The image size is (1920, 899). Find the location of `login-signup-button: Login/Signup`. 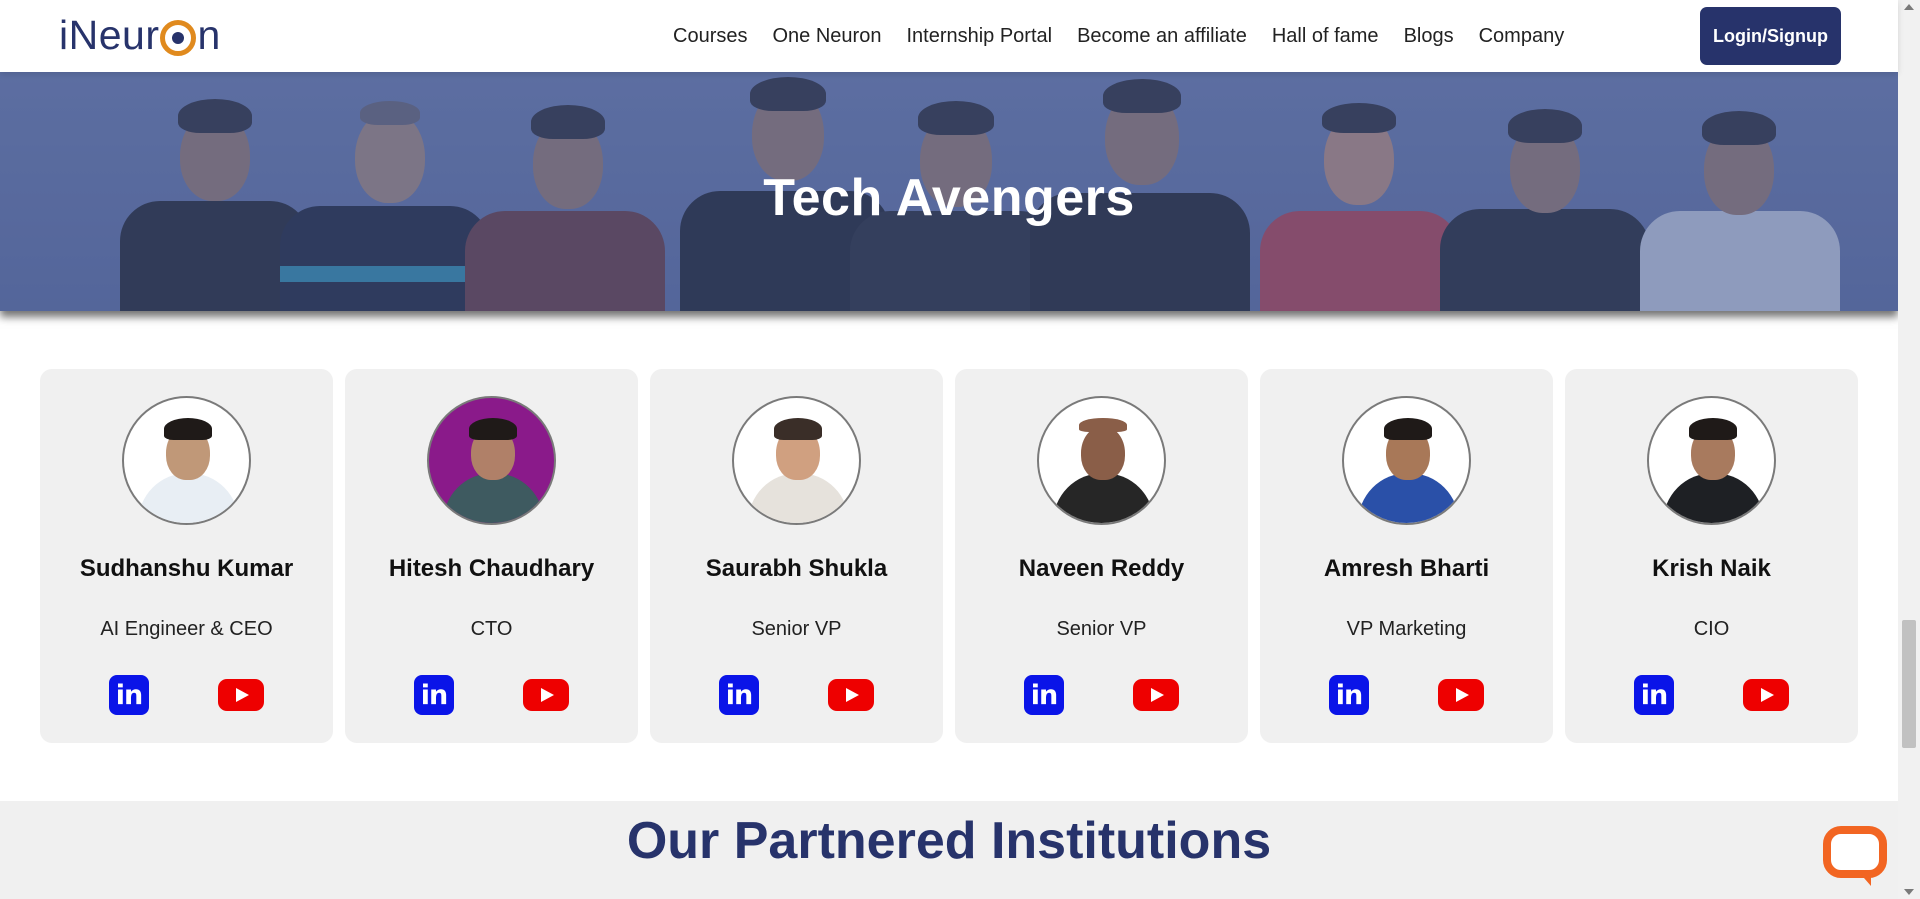

login-signup-button: Login/Signup is located at coordinates (1770, 36).